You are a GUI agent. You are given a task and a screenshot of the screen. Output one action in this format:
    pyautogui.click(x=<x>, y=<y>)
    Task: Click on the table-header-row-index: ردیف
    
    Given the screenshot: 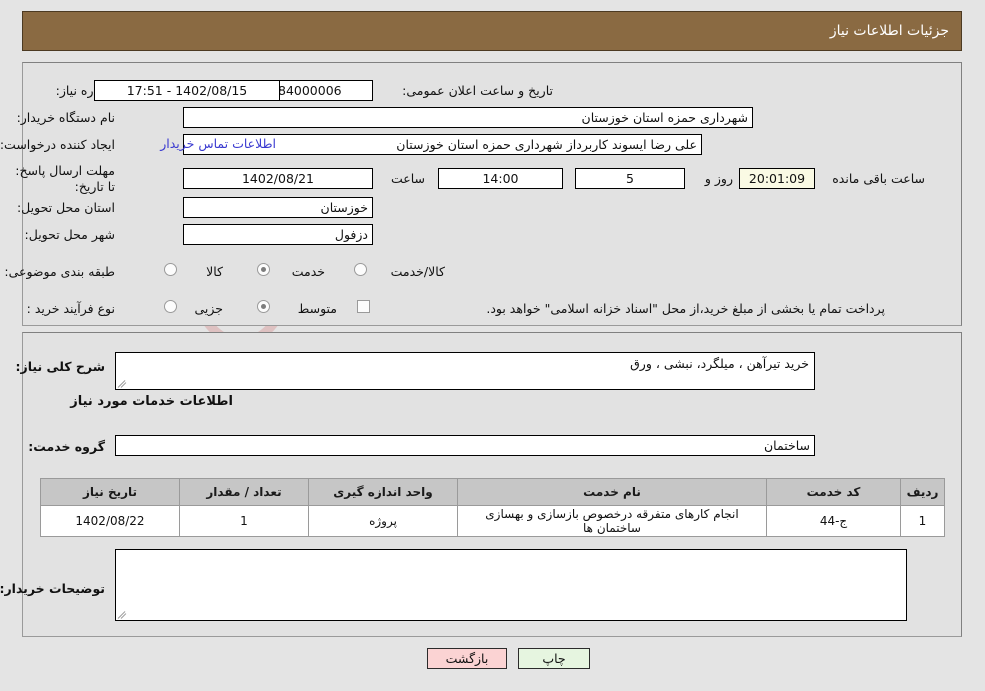 What is the action you would take?
    pyautogui.click(x=922, y=492)
    